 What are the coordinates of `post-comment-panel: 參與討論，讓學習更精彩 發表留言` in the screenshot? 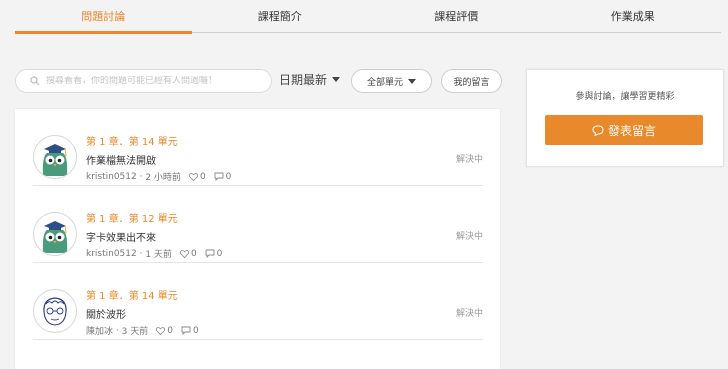 It's located at (625, 118).